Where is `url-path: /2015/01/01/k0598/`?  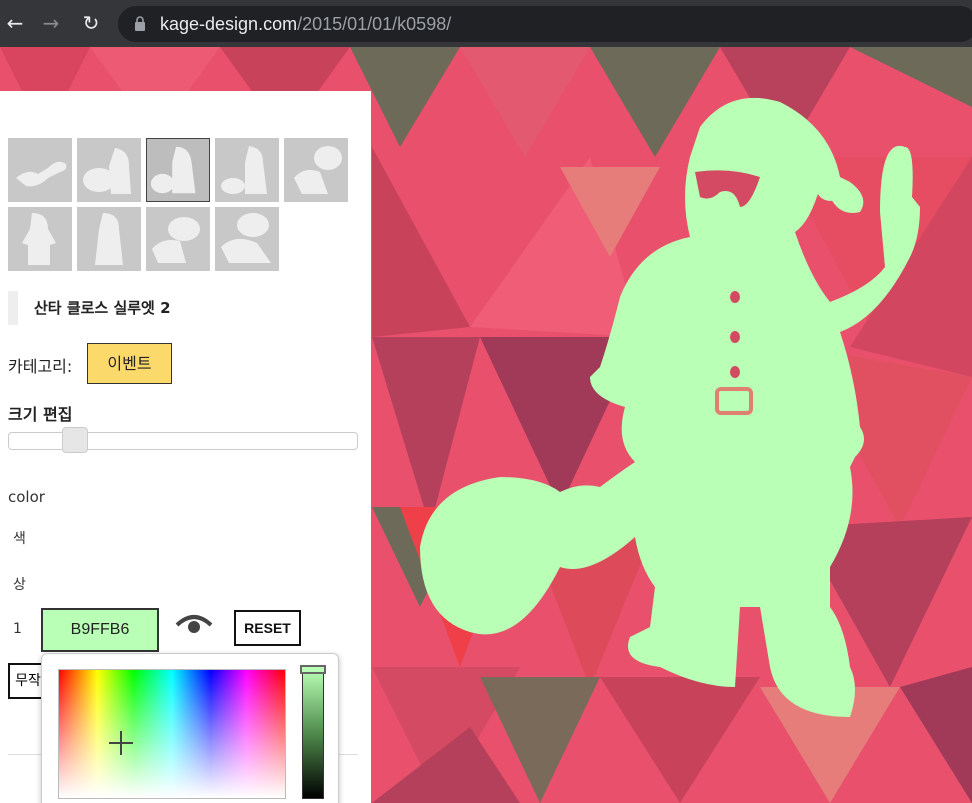 url-path: /2015/01/01/k0598/ is located at coordinates (374, 24).